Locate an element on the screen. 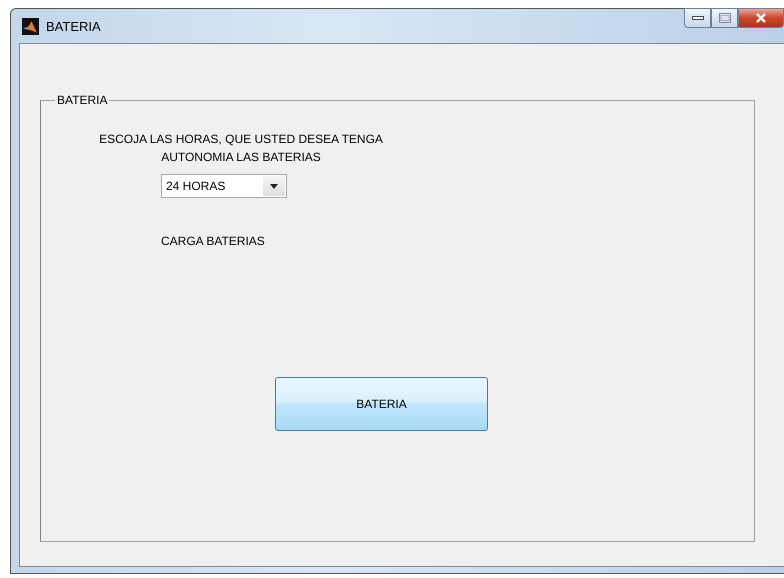 This screenshot has height=578, width=784. panel-title: BATERIA is located at coordinates (82, 100).